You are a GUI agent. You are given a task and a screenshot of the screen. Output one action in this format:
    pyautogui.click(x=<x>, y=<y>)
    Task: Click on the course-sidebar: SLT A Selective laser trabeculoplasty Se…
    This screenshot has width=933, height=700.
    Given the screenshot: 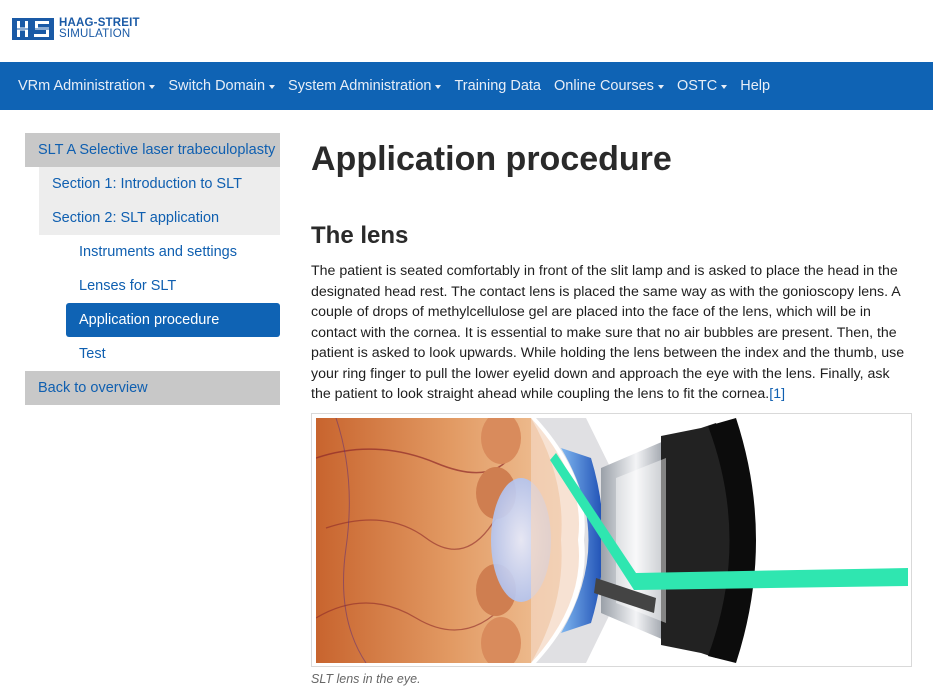 What is the action you would take?
    pyautogui.click(x=152, y=269)
    